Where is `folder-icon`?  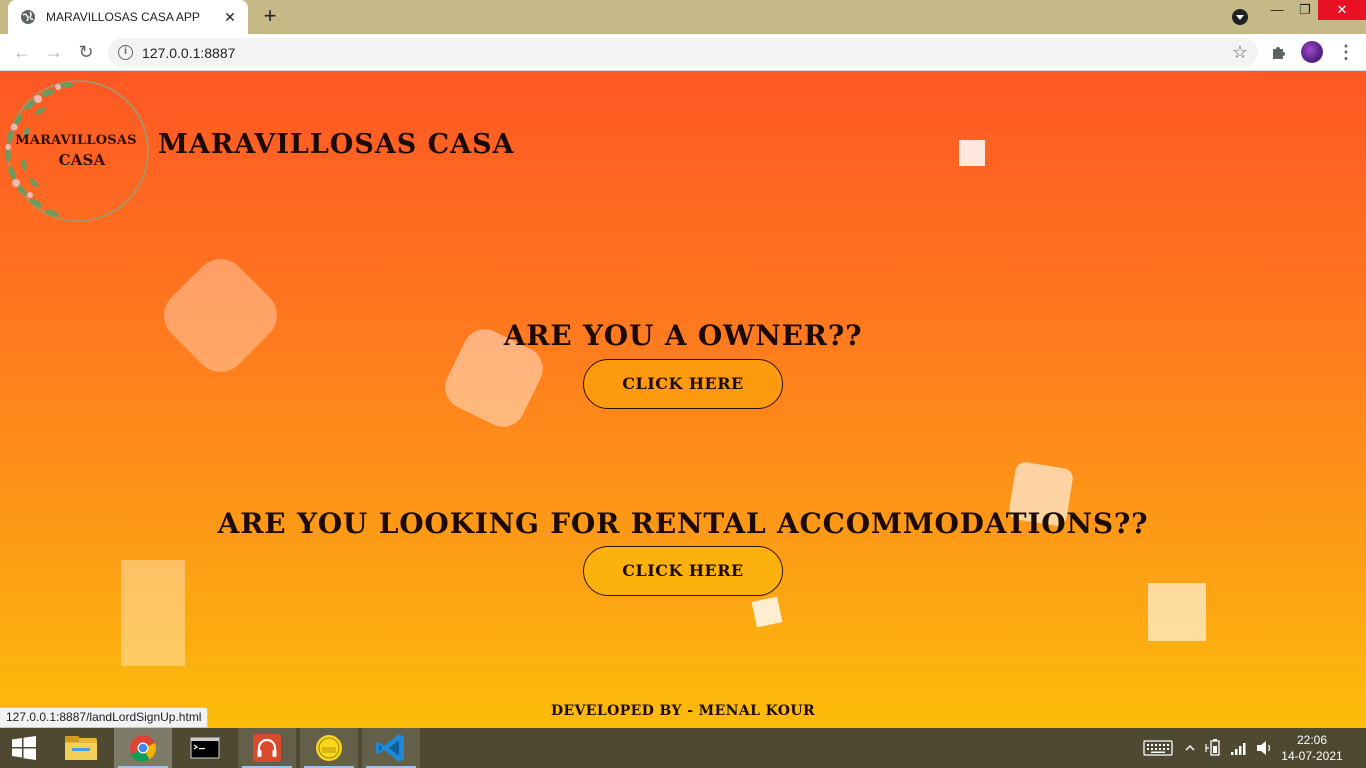
folder-icon is located at coordinates (81, 748).